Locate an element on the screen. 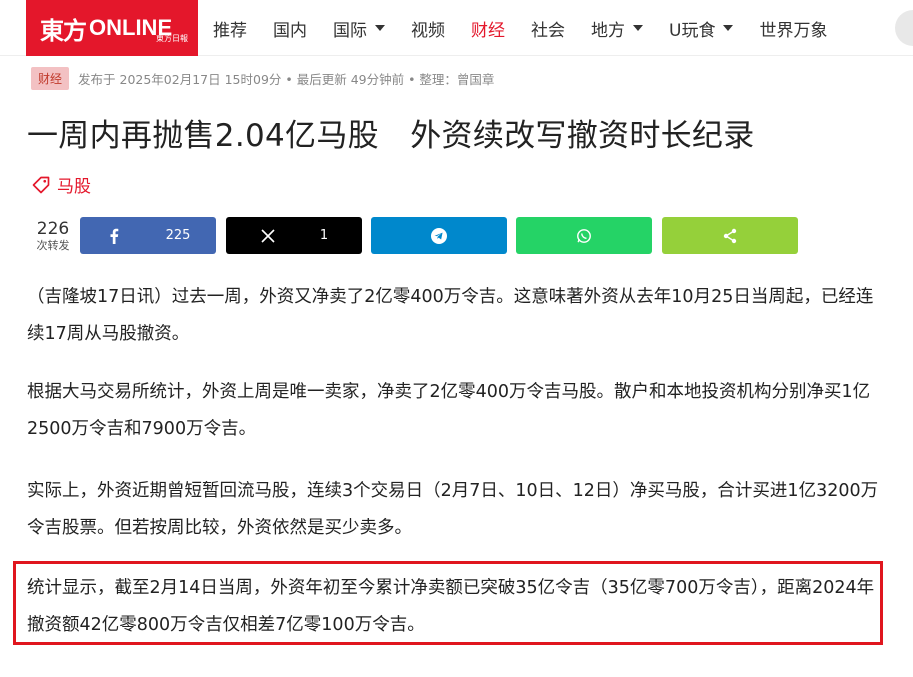  nav-item-video: 视频 is located at coordinates (428, 28).